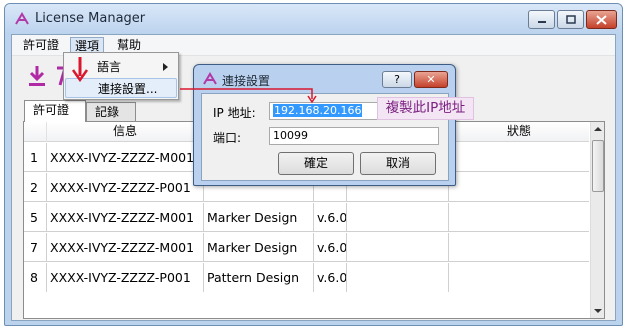 The height and width of the screenshot is (330, 627). Describe the element at coordinates (234, 113) in the screenshot. I see `ip-address-label: IP 地址:` at that location.